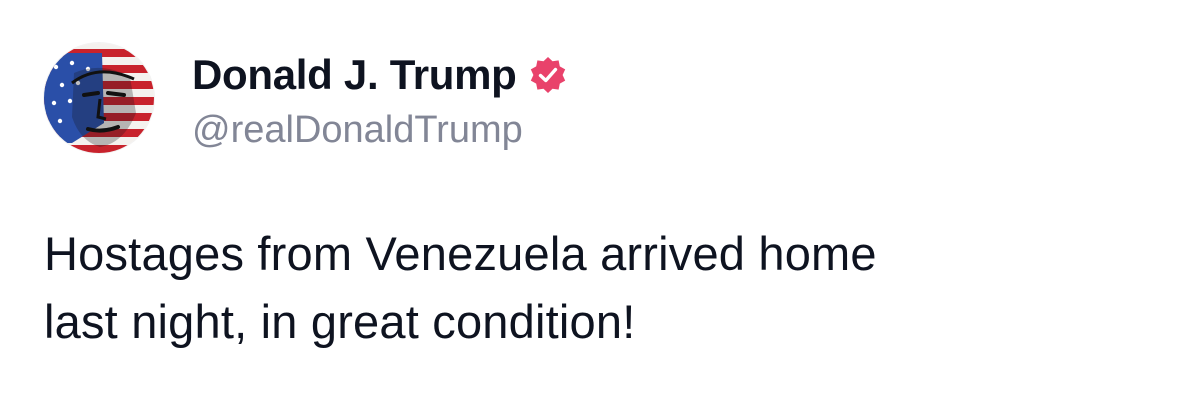 The height and width of the screenshot is (408, 1200). I want to click on post-text-line: last night, in great condition!, so click(340, 321).